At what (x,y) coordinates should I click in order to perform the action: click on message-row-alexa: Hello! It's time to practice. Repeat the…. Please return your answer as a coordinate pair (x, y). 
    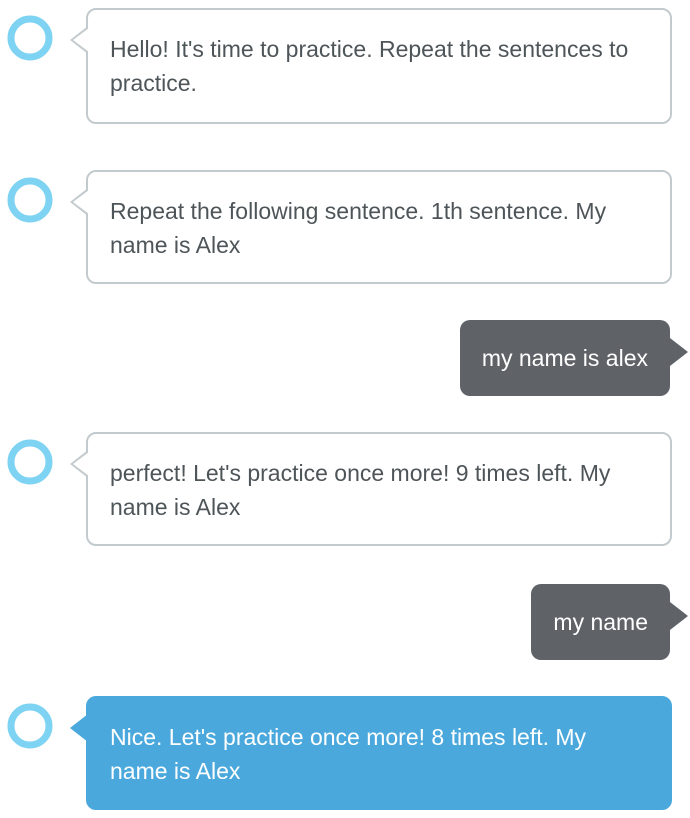
    Looking at the image, I should click on (345, 66).